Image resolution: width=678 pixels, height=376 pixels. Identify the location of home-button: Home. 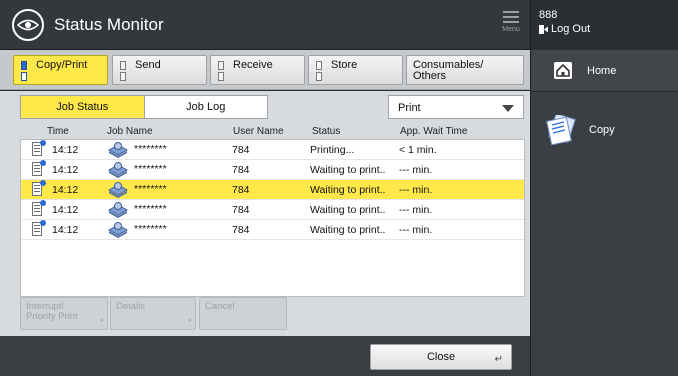
(604, 71).